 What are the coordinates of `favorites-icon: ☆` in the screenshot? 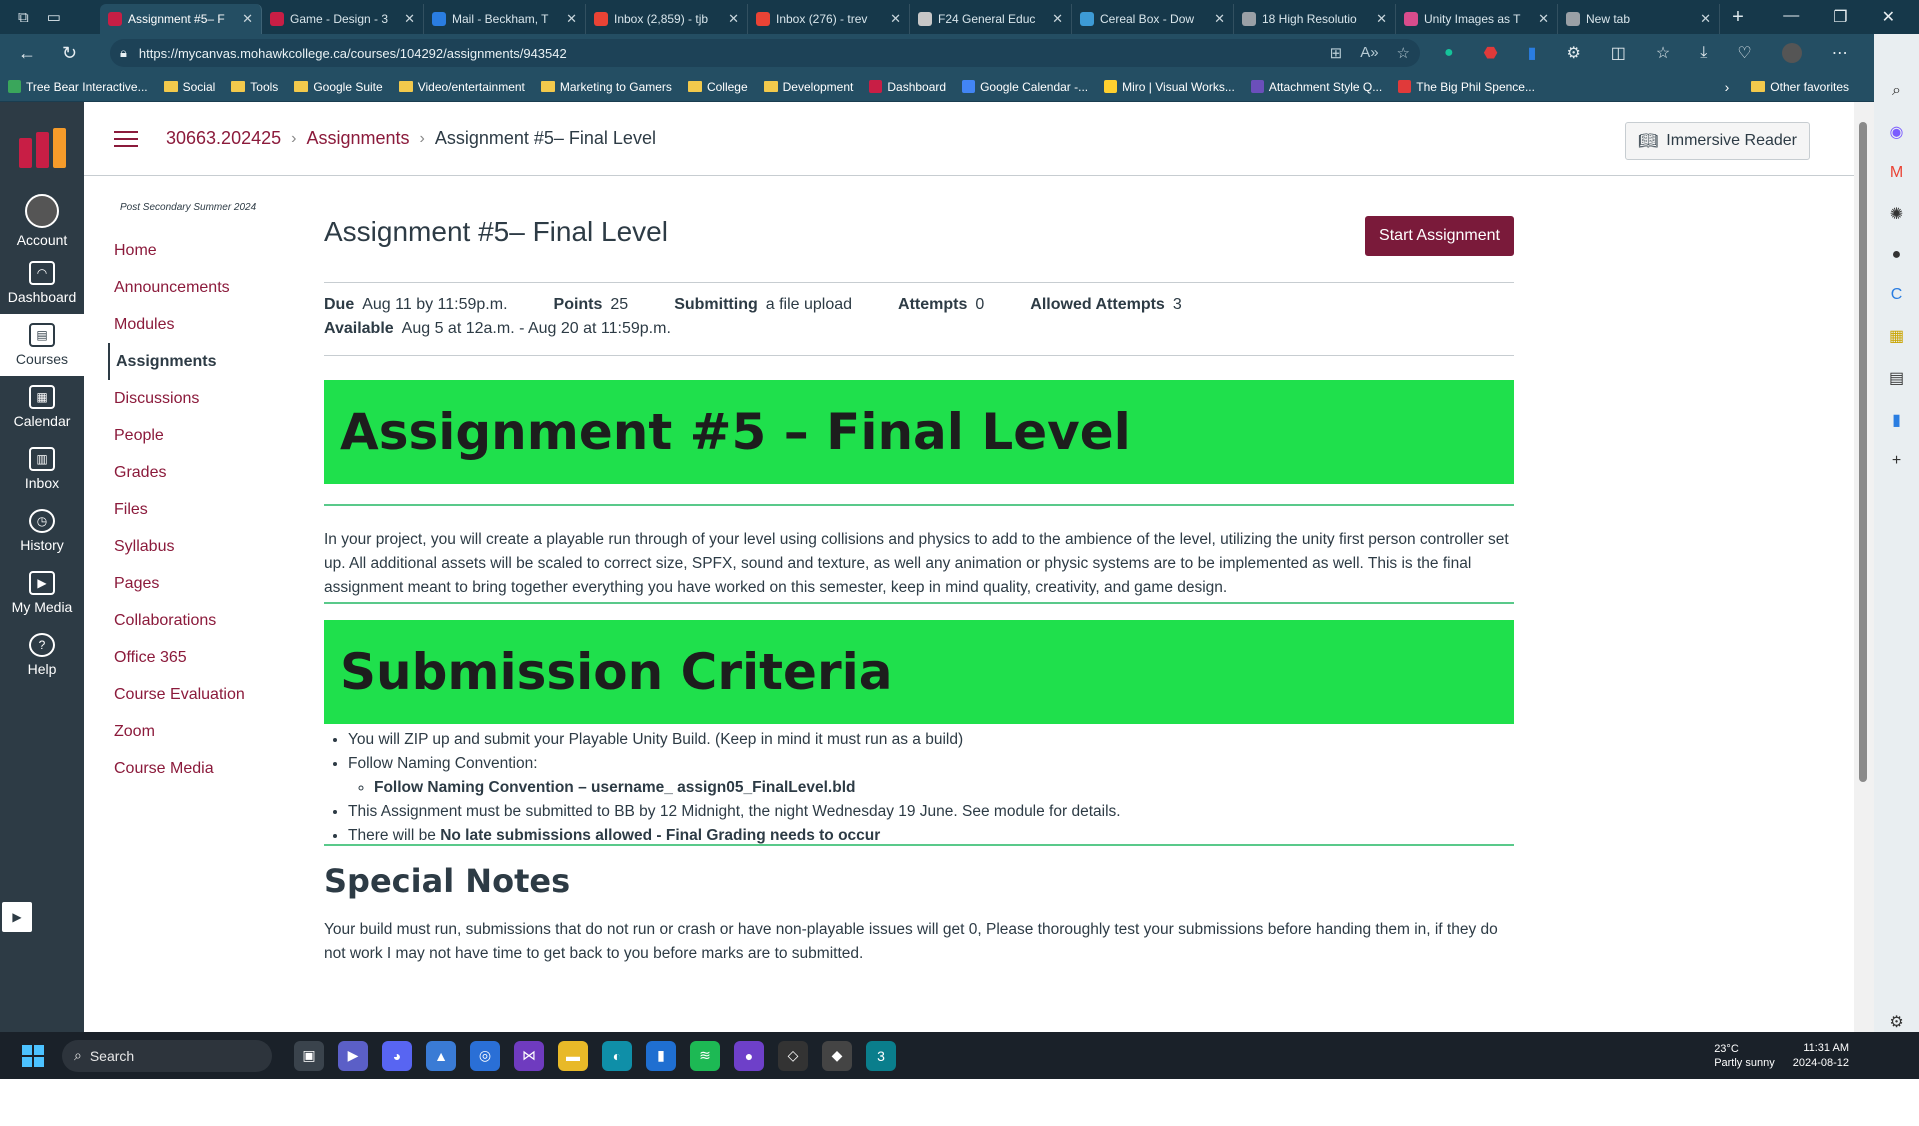 It's located at (1663, 53).